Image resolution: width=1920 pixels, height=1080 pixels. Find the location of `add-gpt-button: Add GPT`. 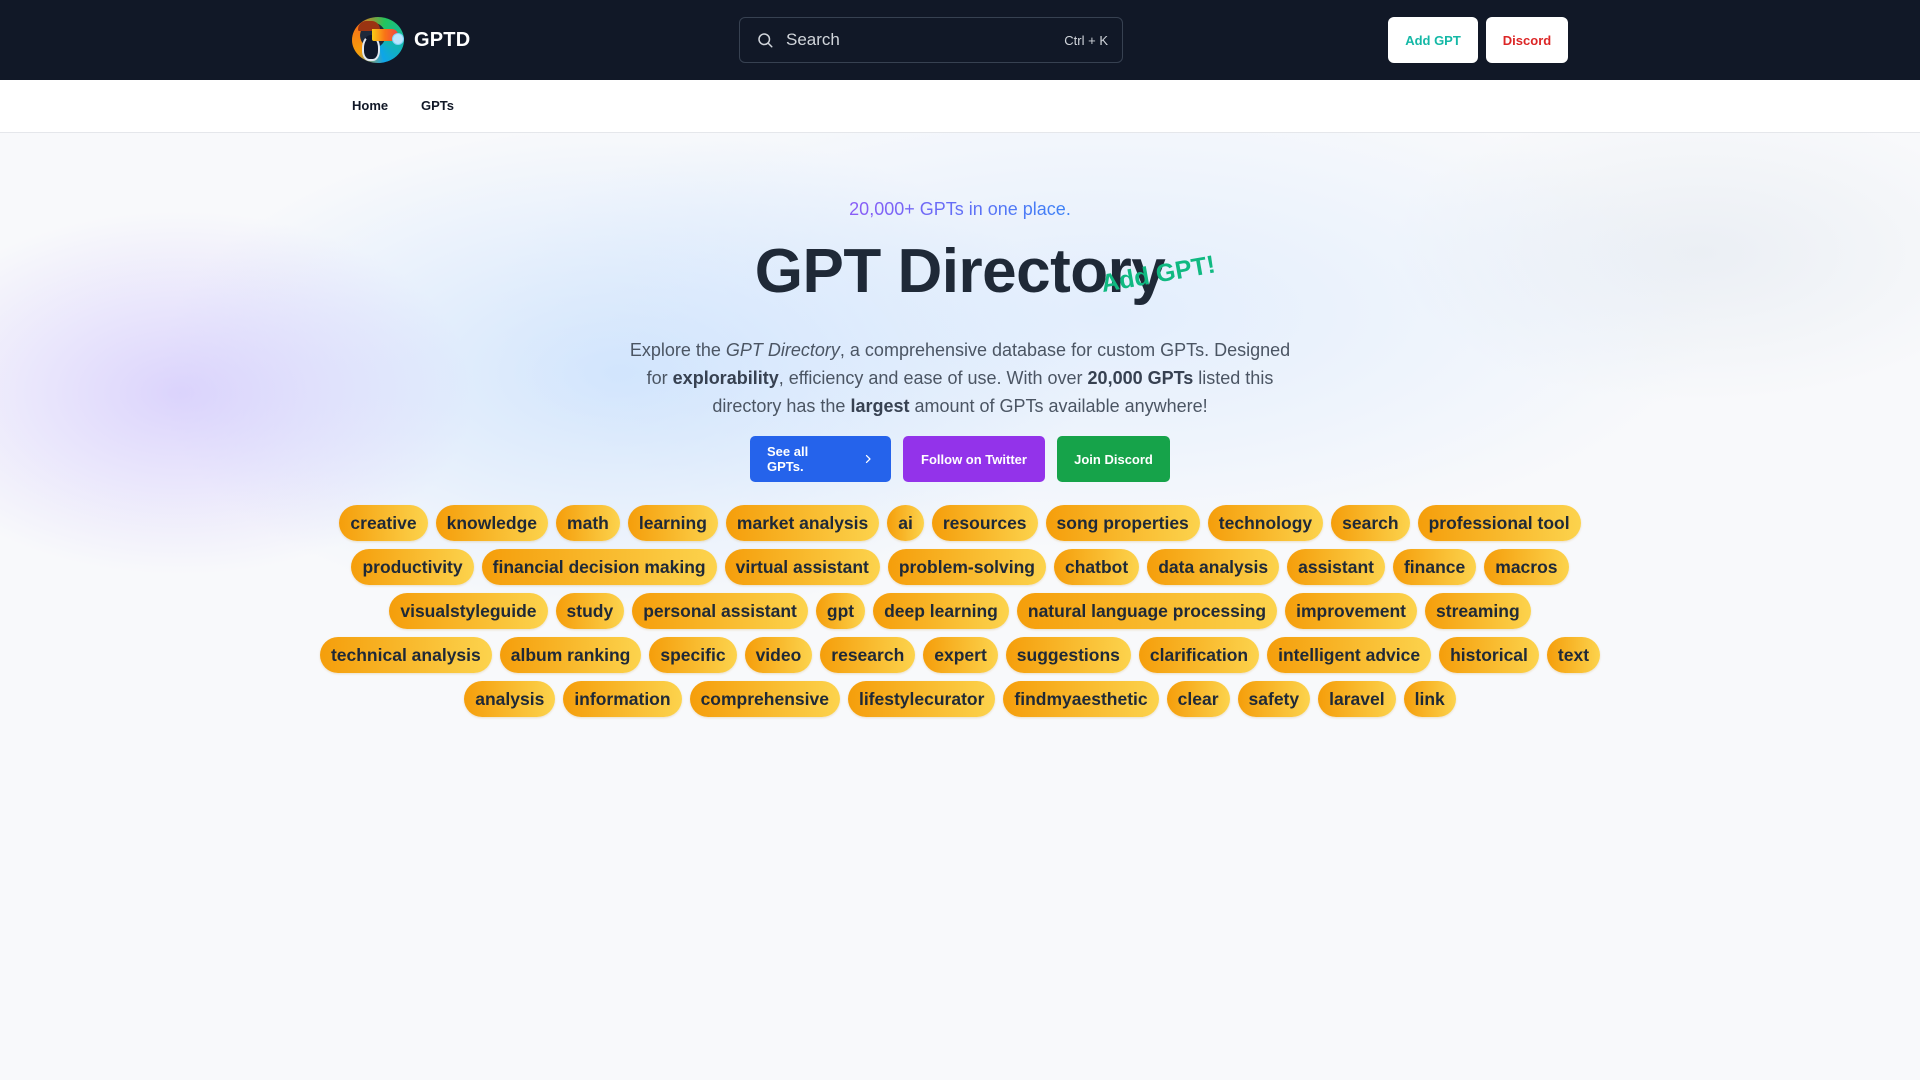

add-gpt-button: Add GPT is located at coordinates (1433, 40).